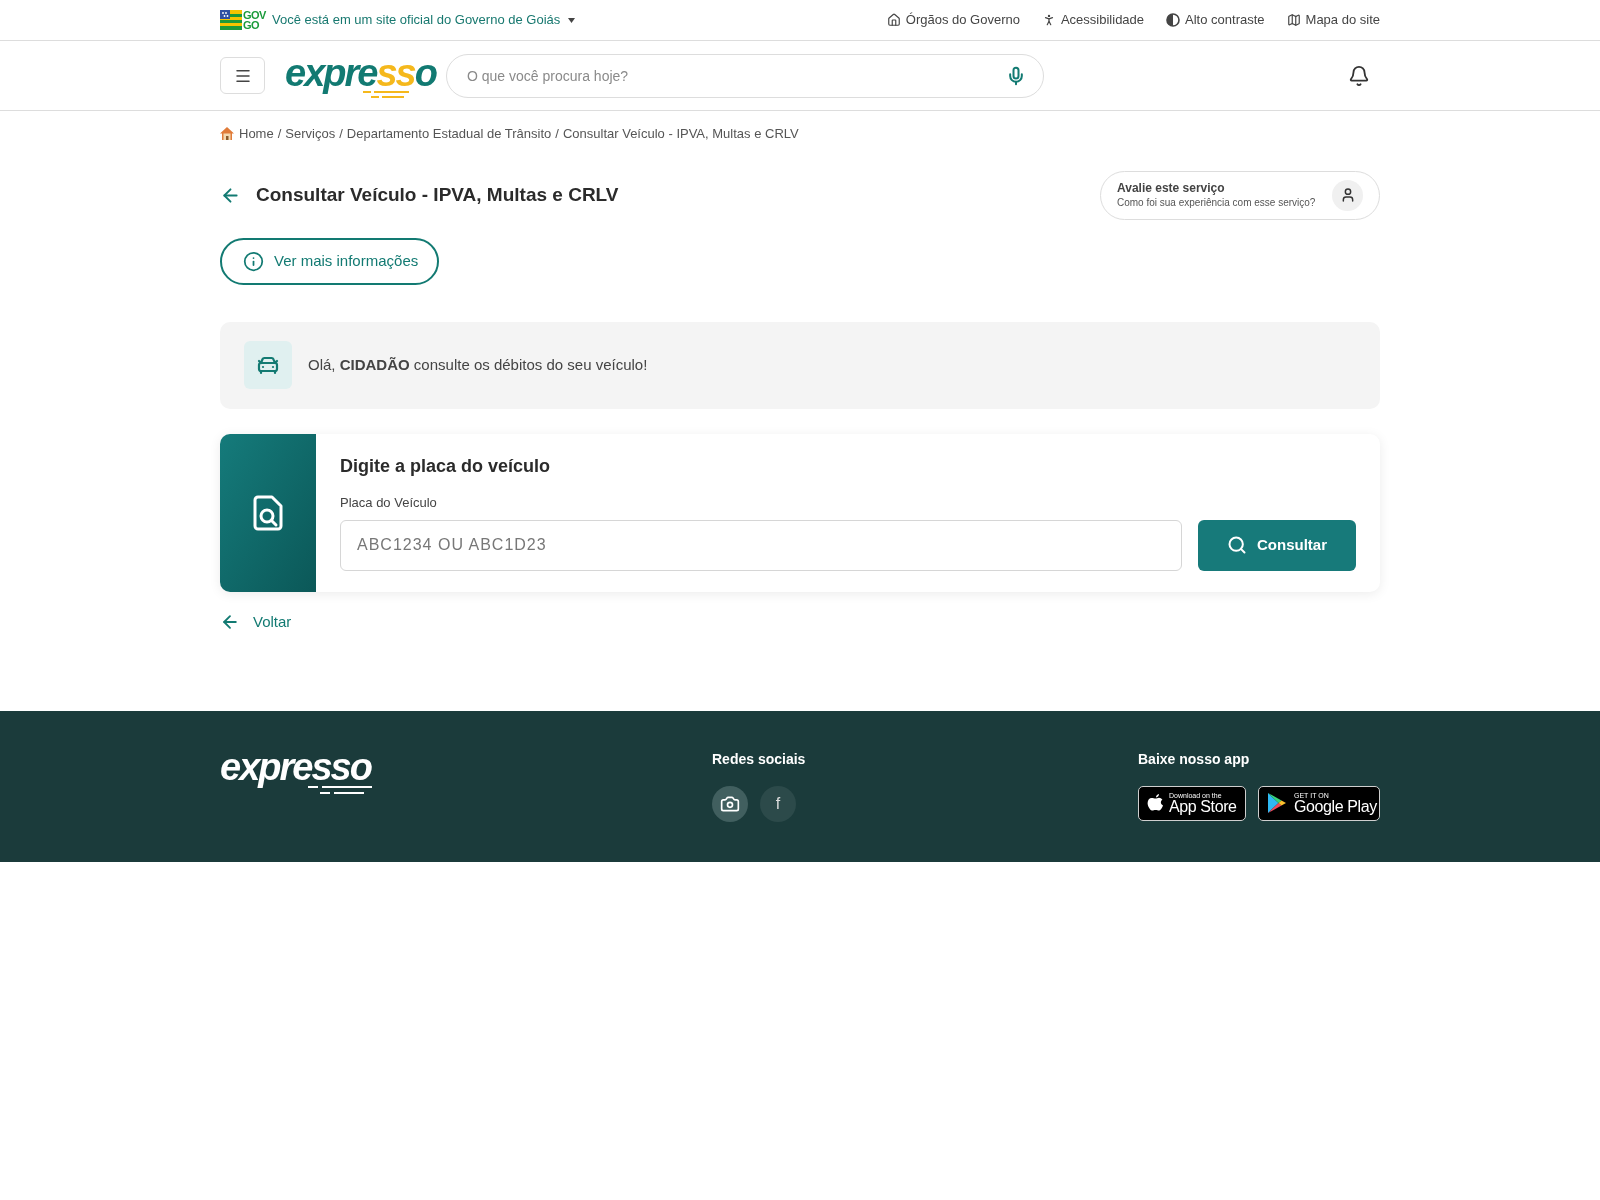 This screenshot has height=1200, width=1600. I want to click on top-nav-link: Alto contraste, so click(1215, 20).